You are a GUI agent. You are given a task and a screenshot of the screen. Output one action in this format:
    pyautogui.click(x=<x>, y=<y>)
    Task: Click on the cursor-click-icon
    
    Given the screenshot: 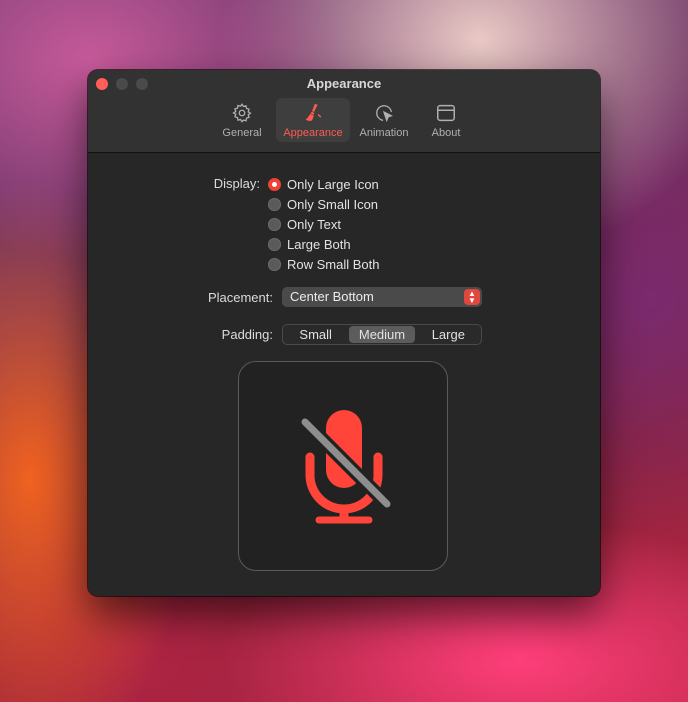 What is the action you would take?
    pyautogui.click(x=384, y=114)
    